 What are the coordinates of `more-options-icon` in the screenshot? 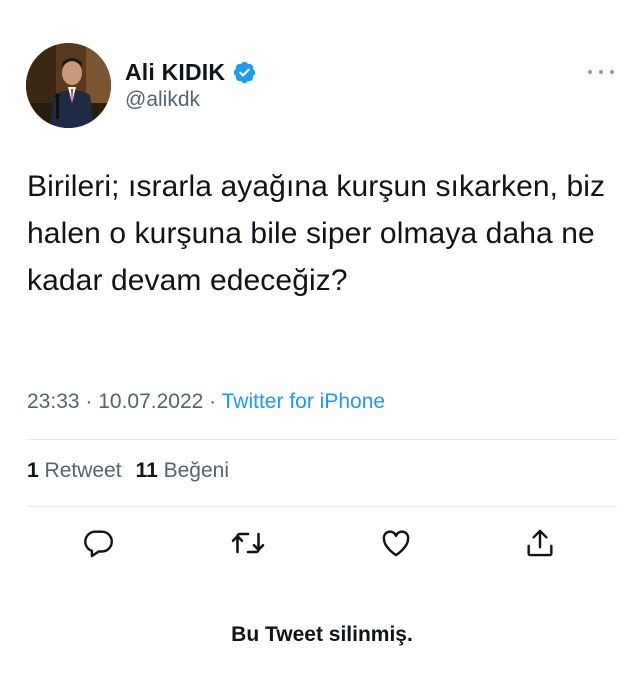 It's located at (601, 72).